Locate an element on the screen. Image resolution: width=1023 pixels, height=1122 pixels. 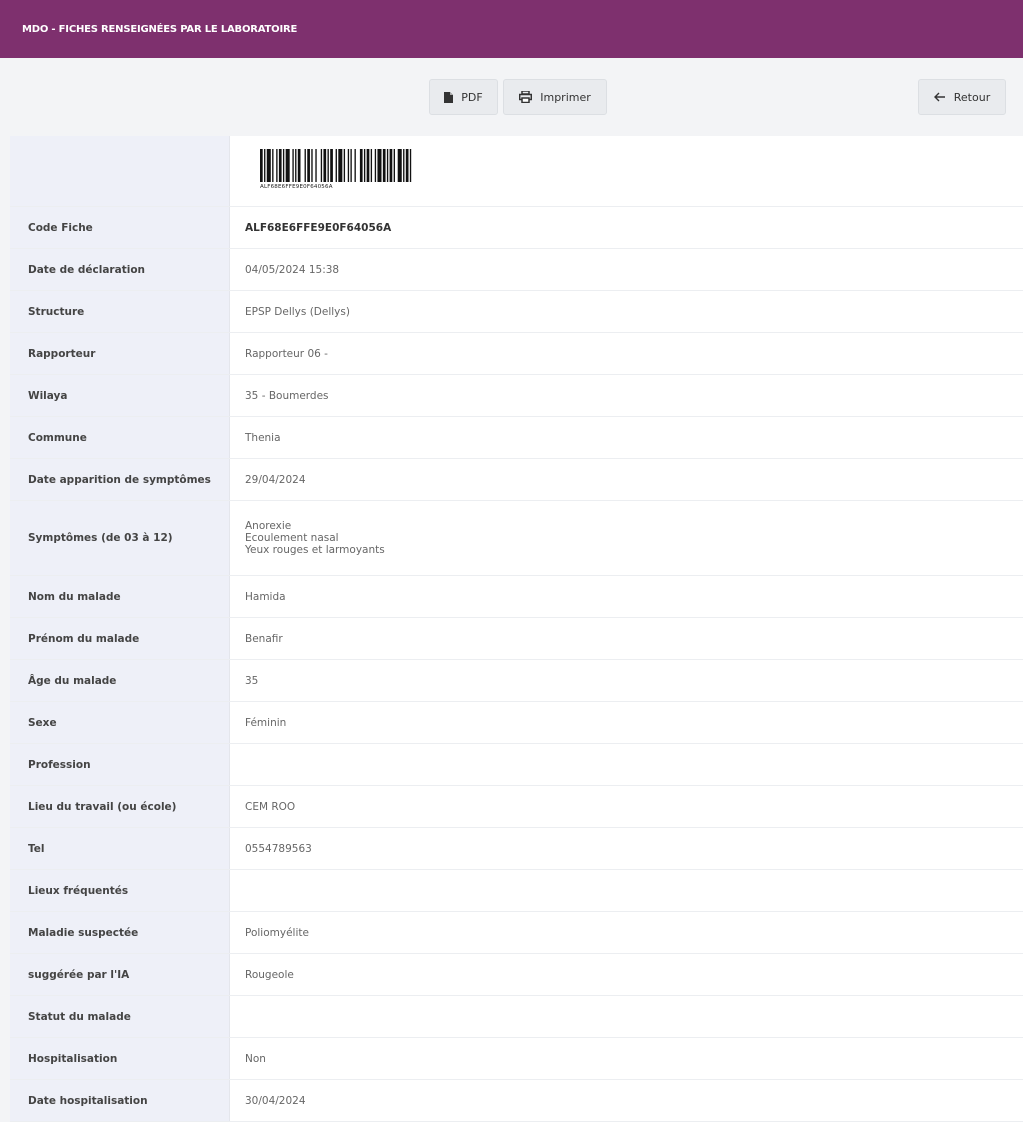
row-value: 30/04/2024 is located at coordinates (275, 1100).